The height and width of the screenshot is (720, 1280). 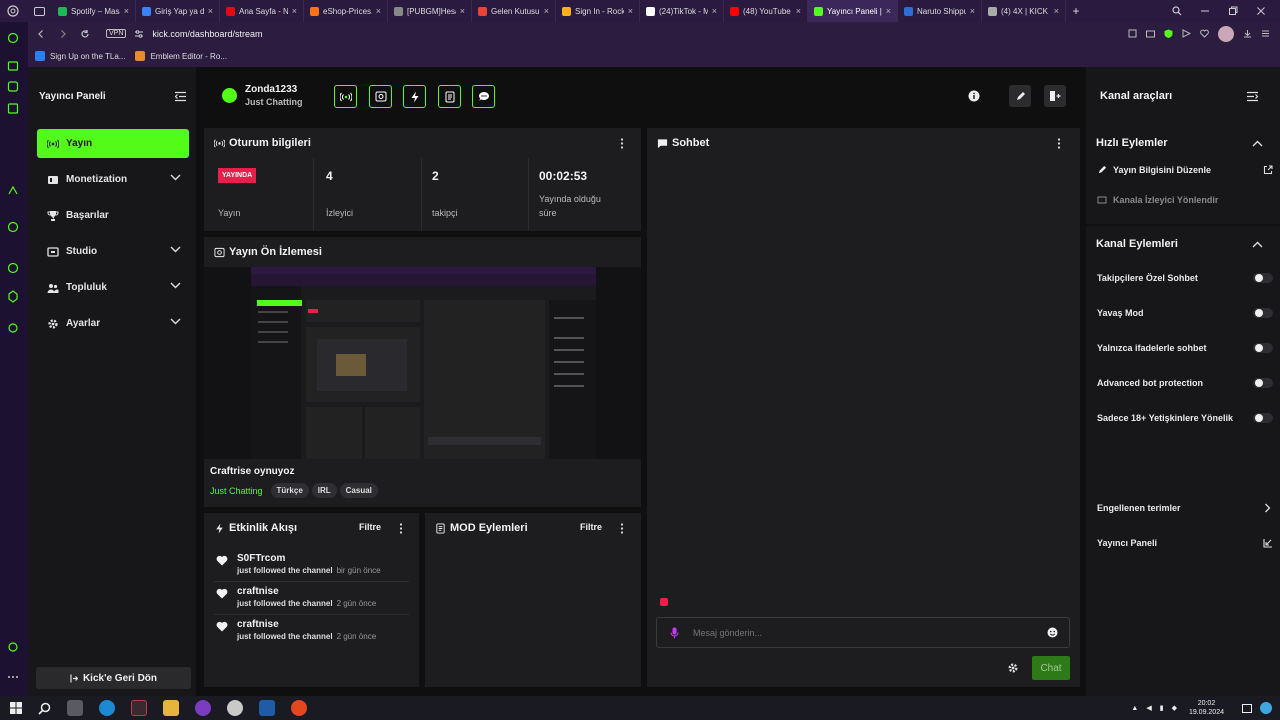 I want to click on activity-username: S0FTrcom, so click(x=261, y=558).